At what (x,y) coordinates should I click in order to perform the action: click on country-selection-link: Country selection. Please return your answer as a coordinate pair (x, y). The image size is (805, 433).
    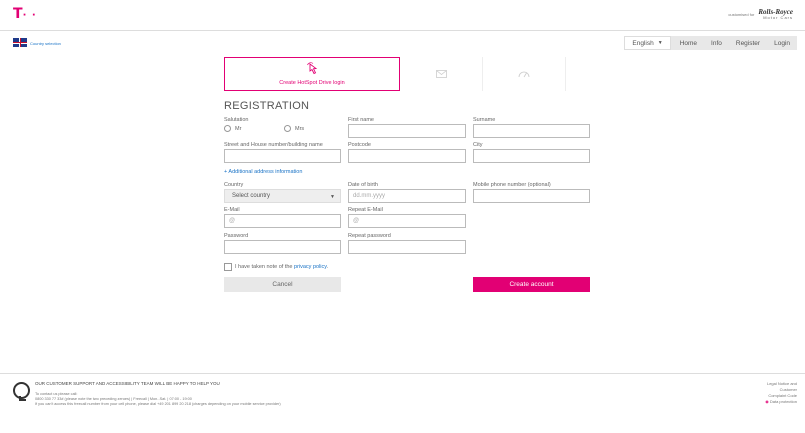
    Looking at the image, I should click on (45, 43).